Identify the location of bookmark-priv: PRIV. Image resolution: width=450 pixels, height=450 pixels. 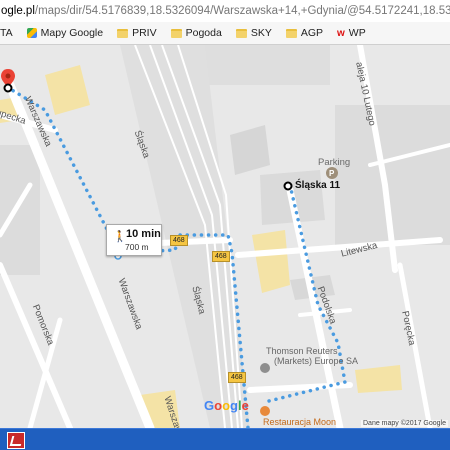
(137, 33).